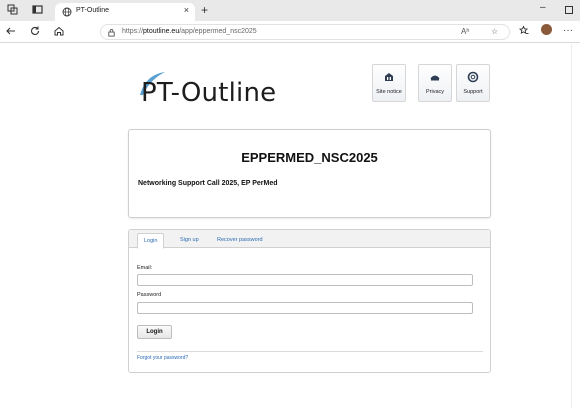 This screenshot has width=580, height=408. I want to click on page-info-icon, so click(111, 32).